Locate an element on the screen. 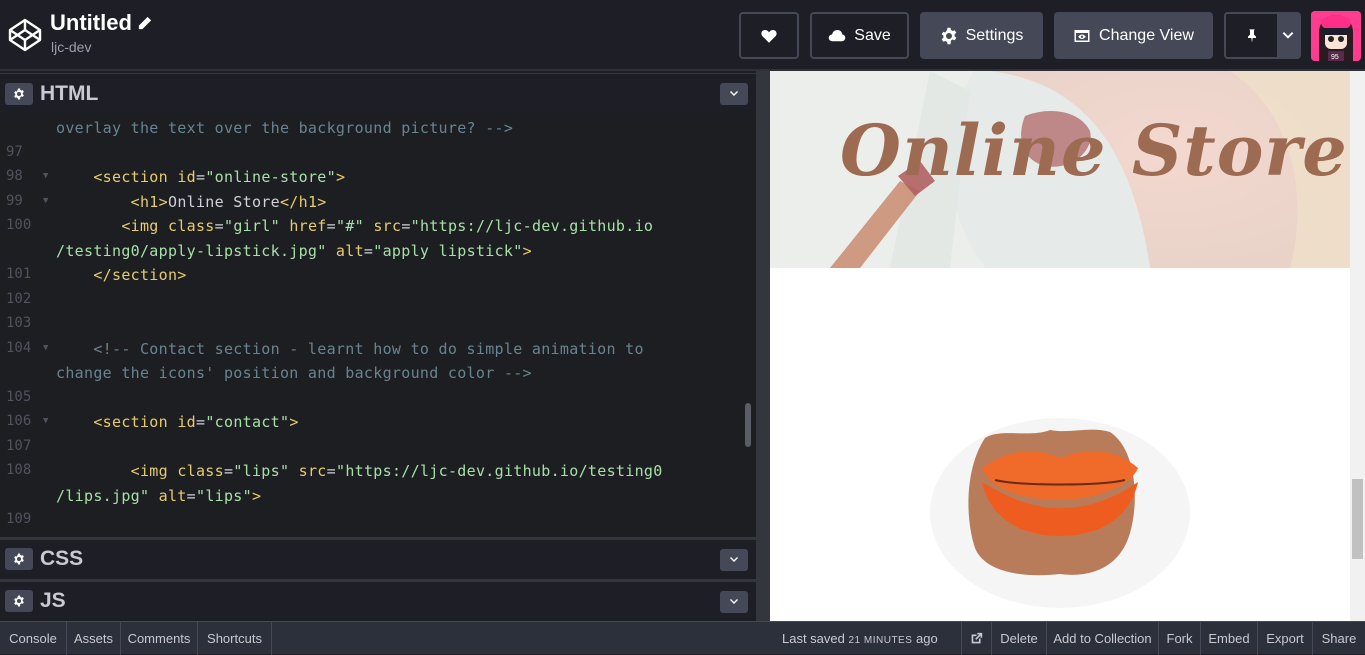  css-panel-header: CSS is located at coordinates (378, 557).